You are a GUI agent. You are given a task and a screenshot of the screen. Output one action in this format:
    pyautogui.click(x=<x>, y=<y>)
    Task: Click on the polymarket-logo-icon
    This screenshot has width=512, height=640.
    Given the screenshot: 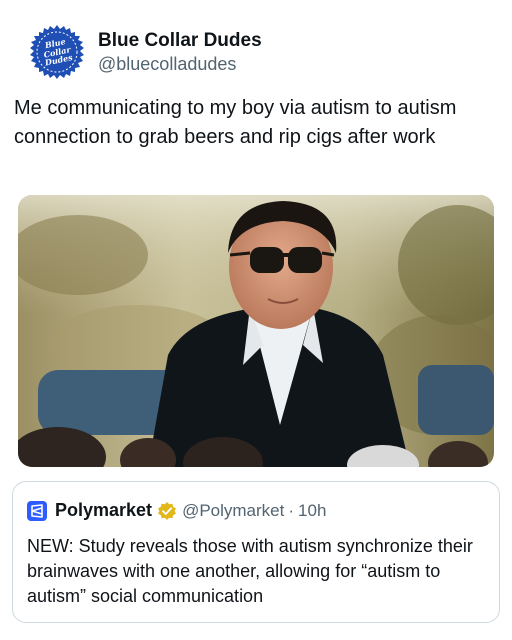 What is the action you would take?
    pyautogui.click(x=37, y=510)
    